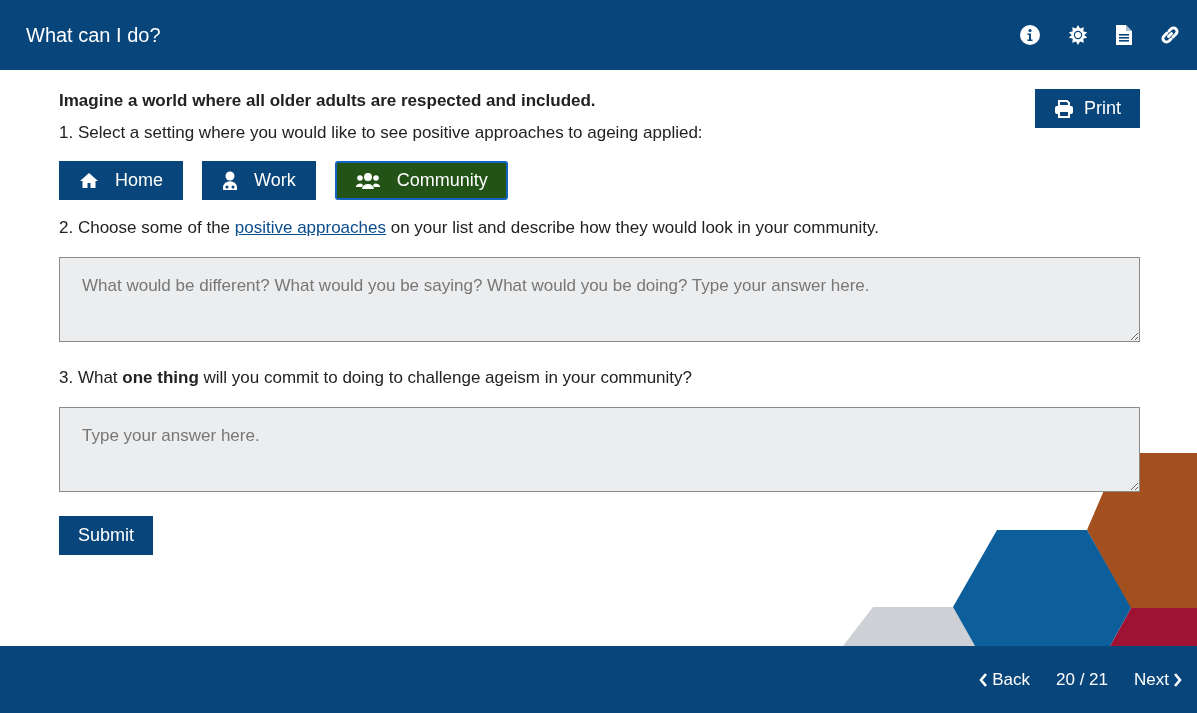 The height and width of the screenshot is (713, 1197). I want to click on chevron-left-icon, so click(983, 679).